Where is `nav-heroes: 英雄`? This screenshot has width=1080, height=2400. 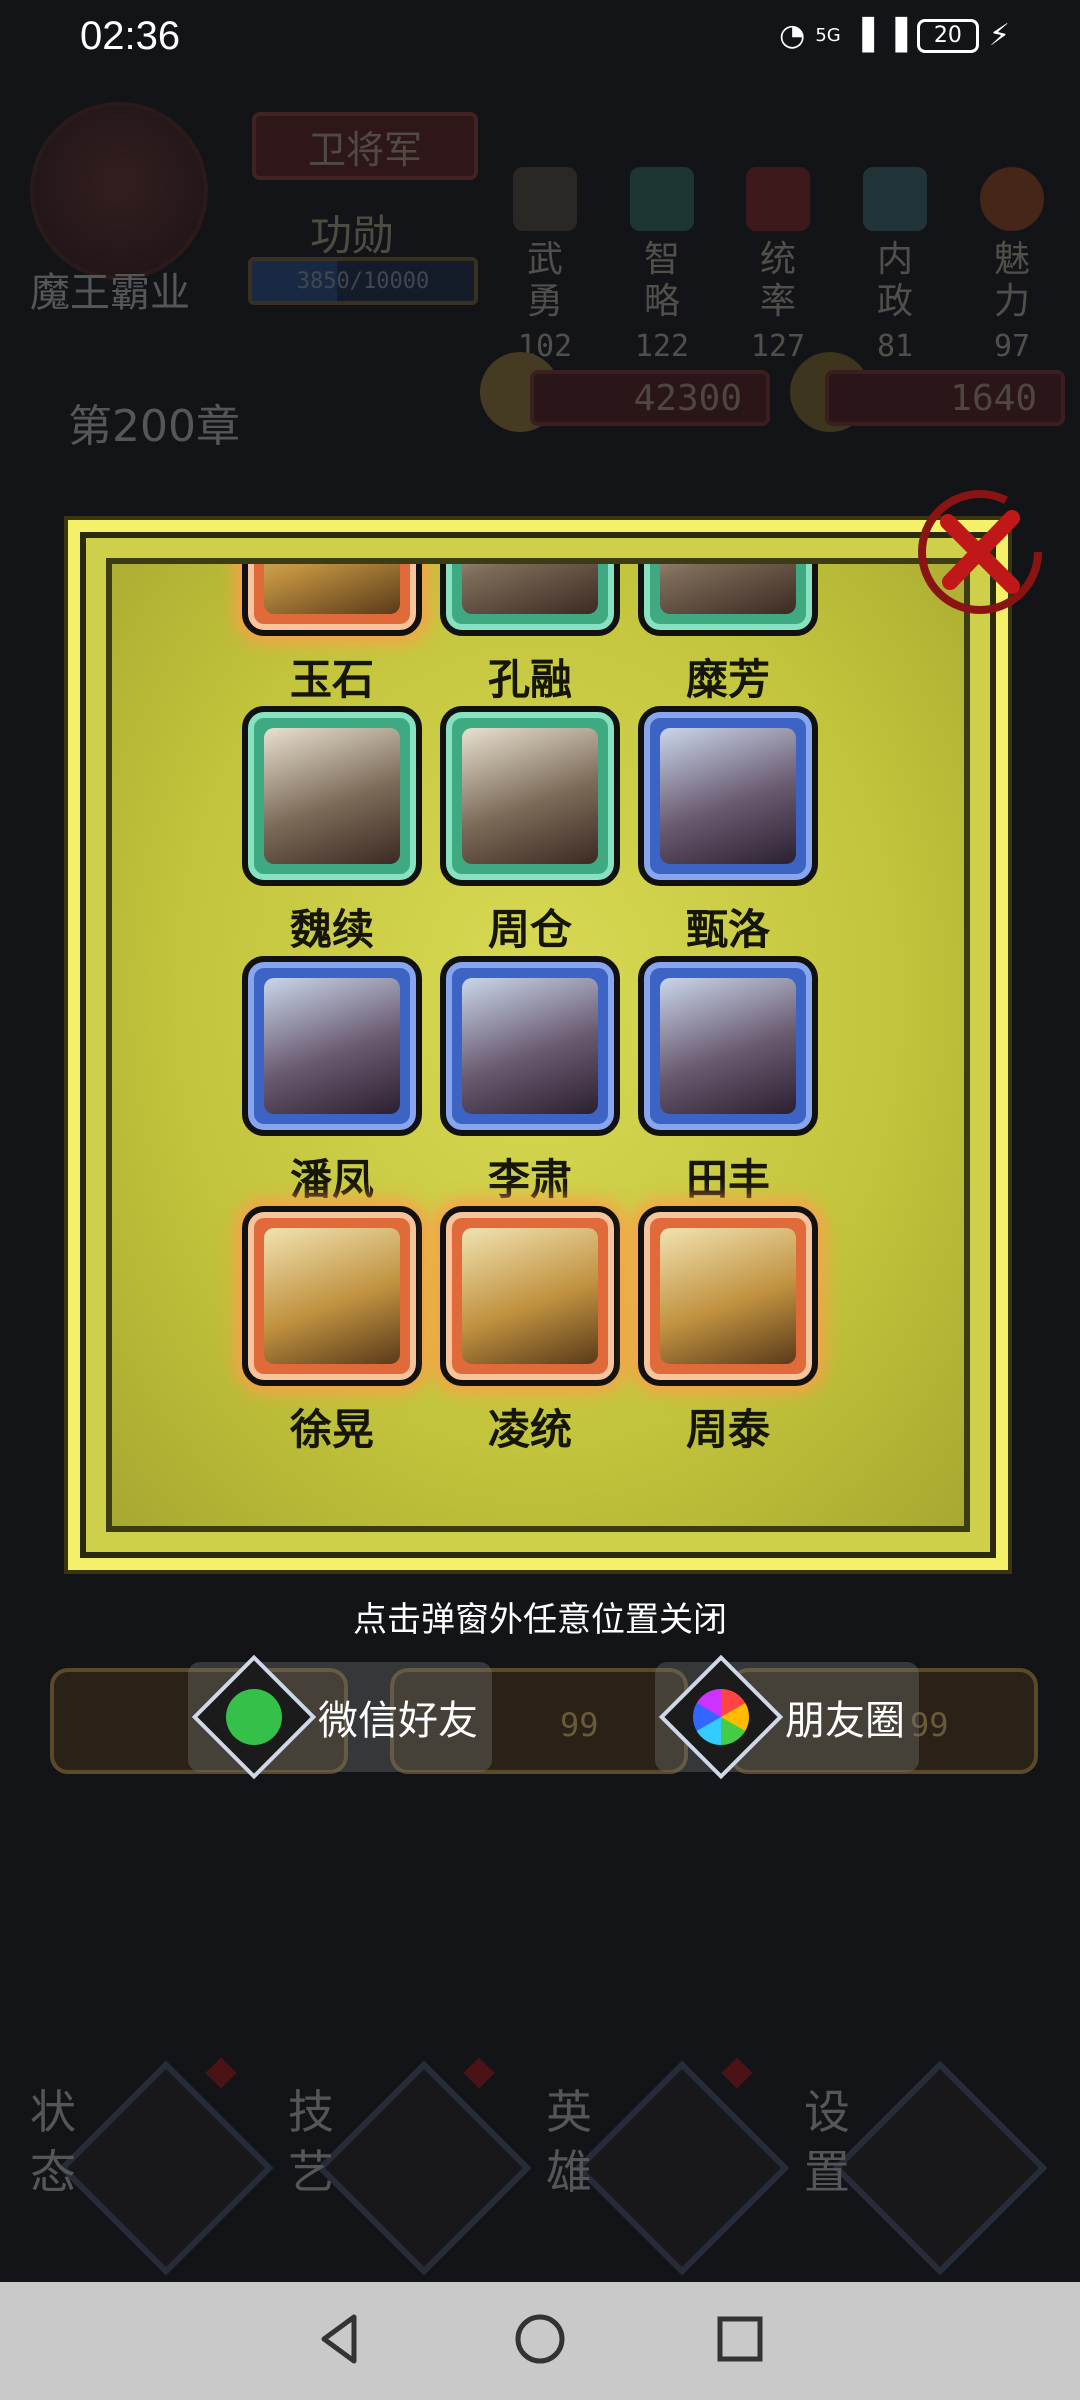
nav-heroes: 英雄 is located at coordinates (663, 2164).